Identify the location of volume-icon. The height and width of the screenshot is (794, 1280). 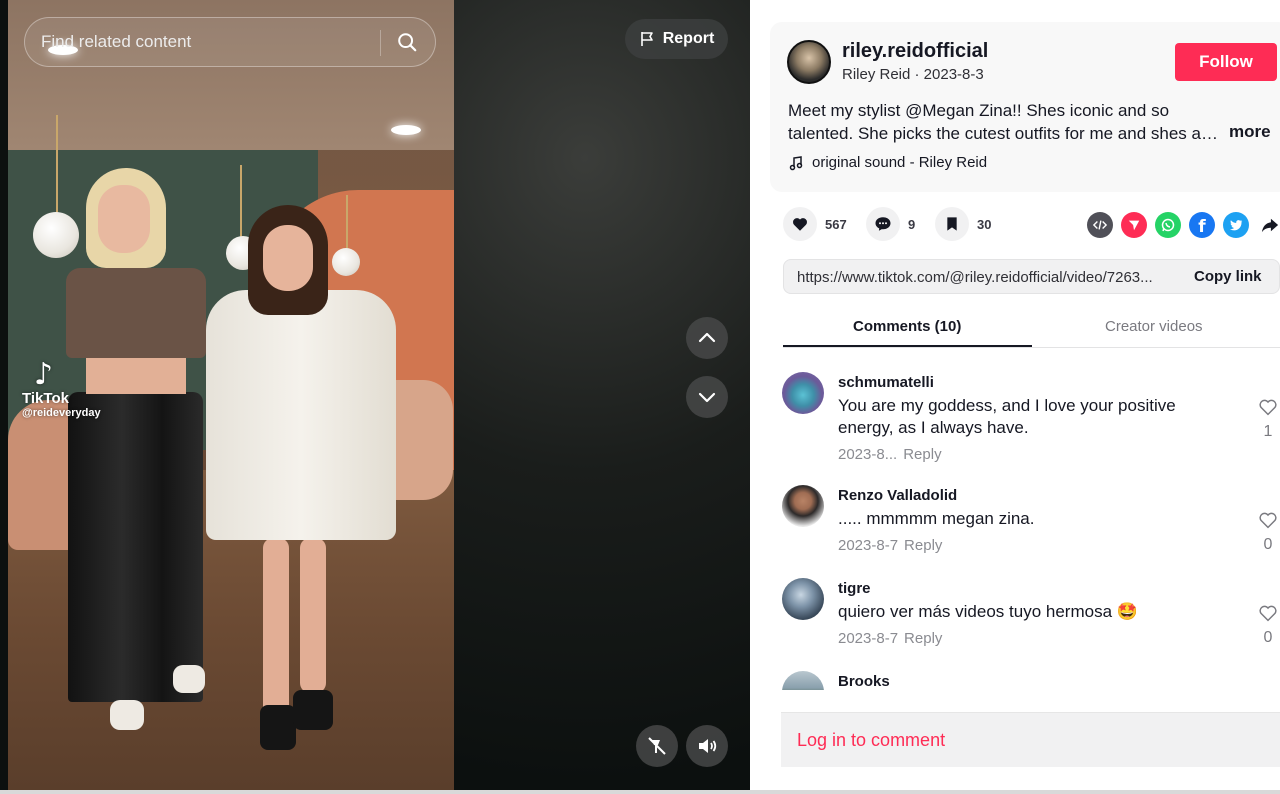
(708, 746).